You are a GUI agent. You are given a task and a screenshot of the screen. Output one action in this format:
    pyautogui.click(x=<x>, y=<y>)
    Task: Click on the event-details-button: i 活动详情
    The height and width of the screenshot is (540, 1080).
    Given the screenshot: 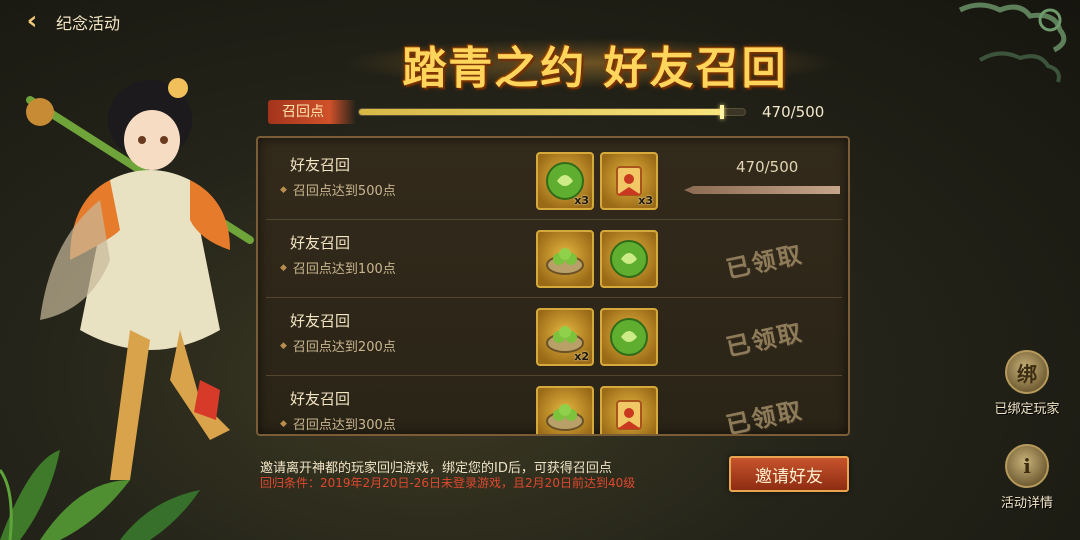 What is the action you would take?
    pyautogui.click(x=1027, y=477)
    